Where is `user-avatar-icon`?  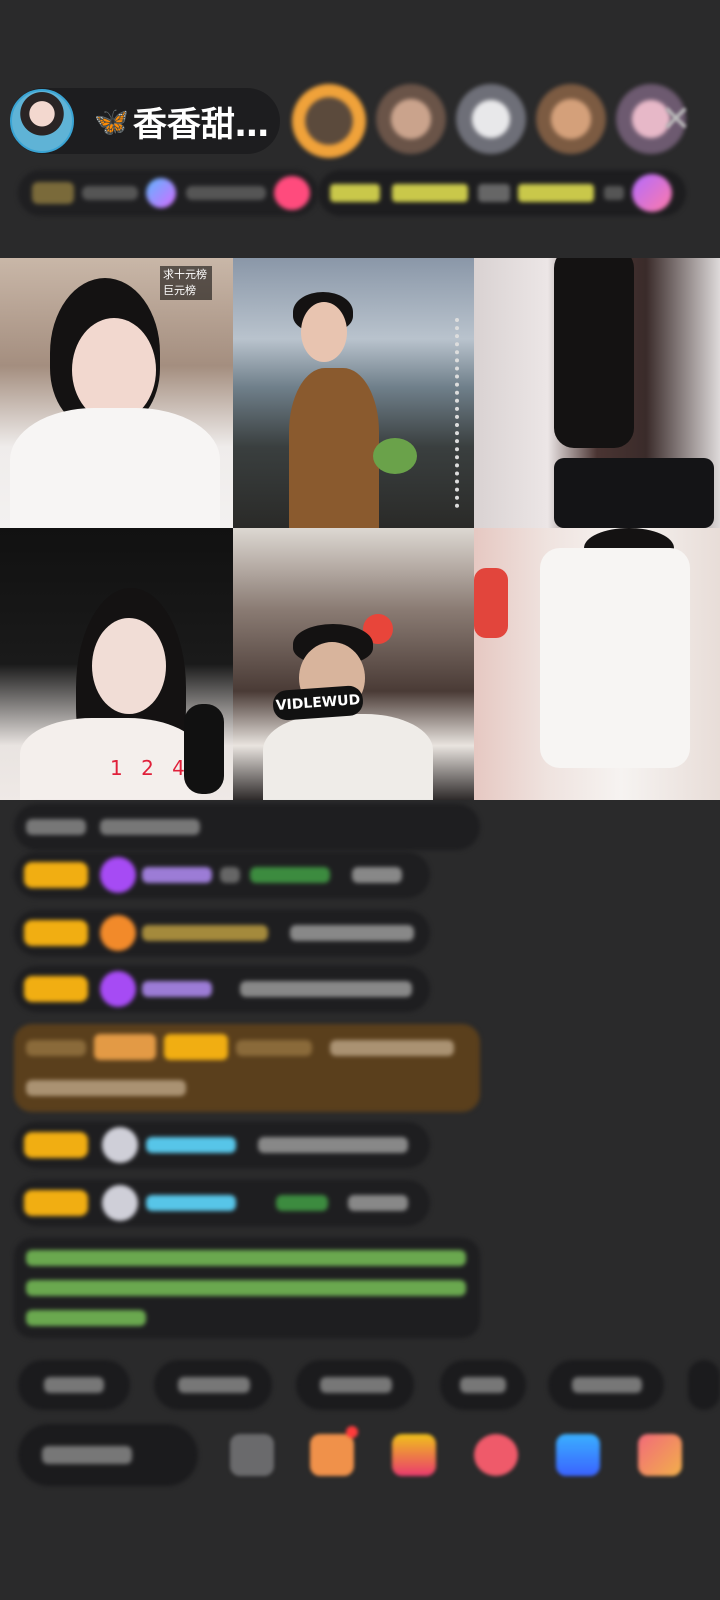 user-avatar-icon is located at coordinates (120, 1203).